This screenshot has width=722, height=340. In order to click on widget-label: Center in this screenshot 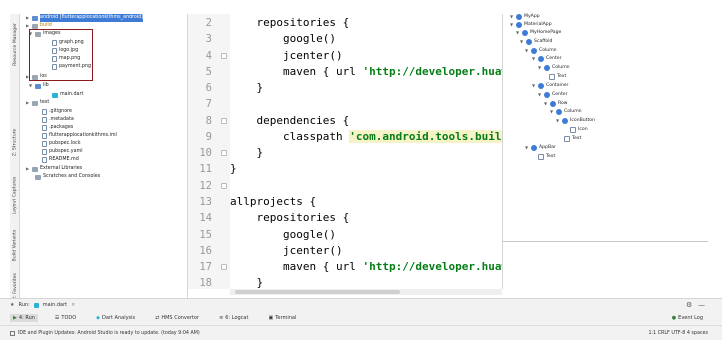, I will do `click(560, 94)`.